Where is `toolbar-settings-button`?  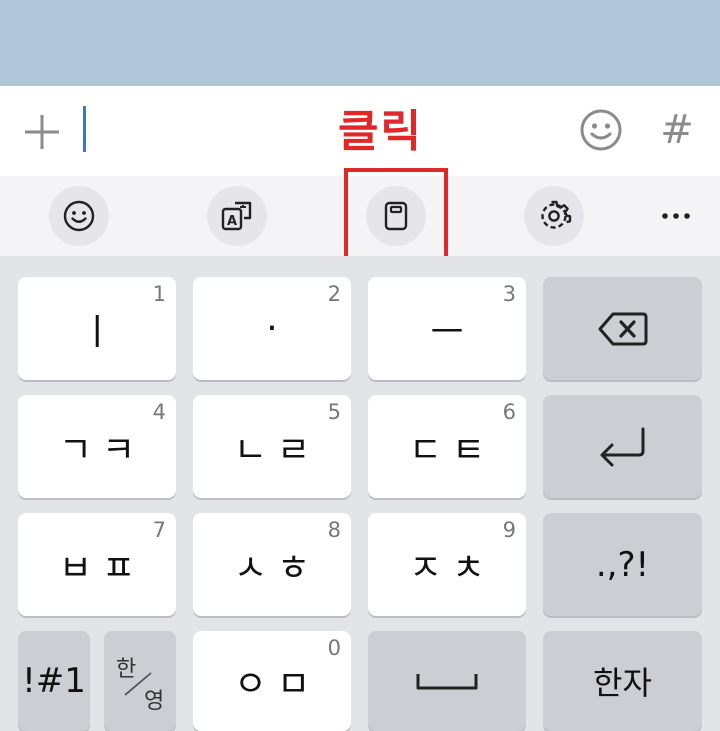
toolbar-settings-button is located at coordinates (554, 216).